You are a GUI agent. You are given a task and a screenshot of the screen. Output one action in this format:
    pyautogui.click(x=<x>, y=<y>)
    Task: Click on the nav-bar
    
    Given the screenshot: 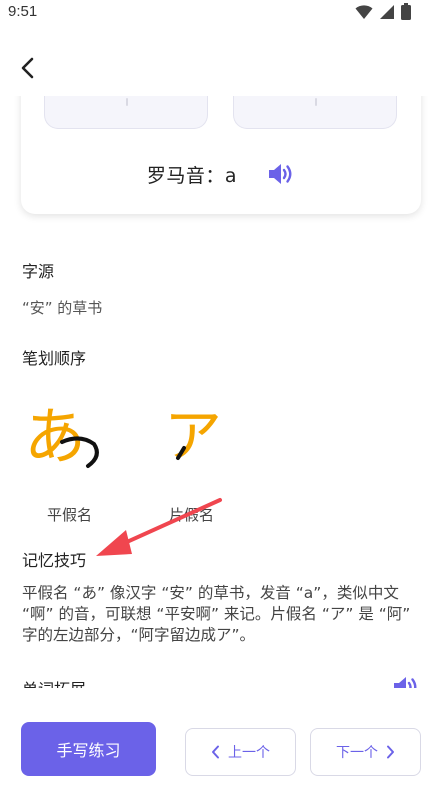 What is the action you would take?
    pyautogui.click(x=220, y=68)
    